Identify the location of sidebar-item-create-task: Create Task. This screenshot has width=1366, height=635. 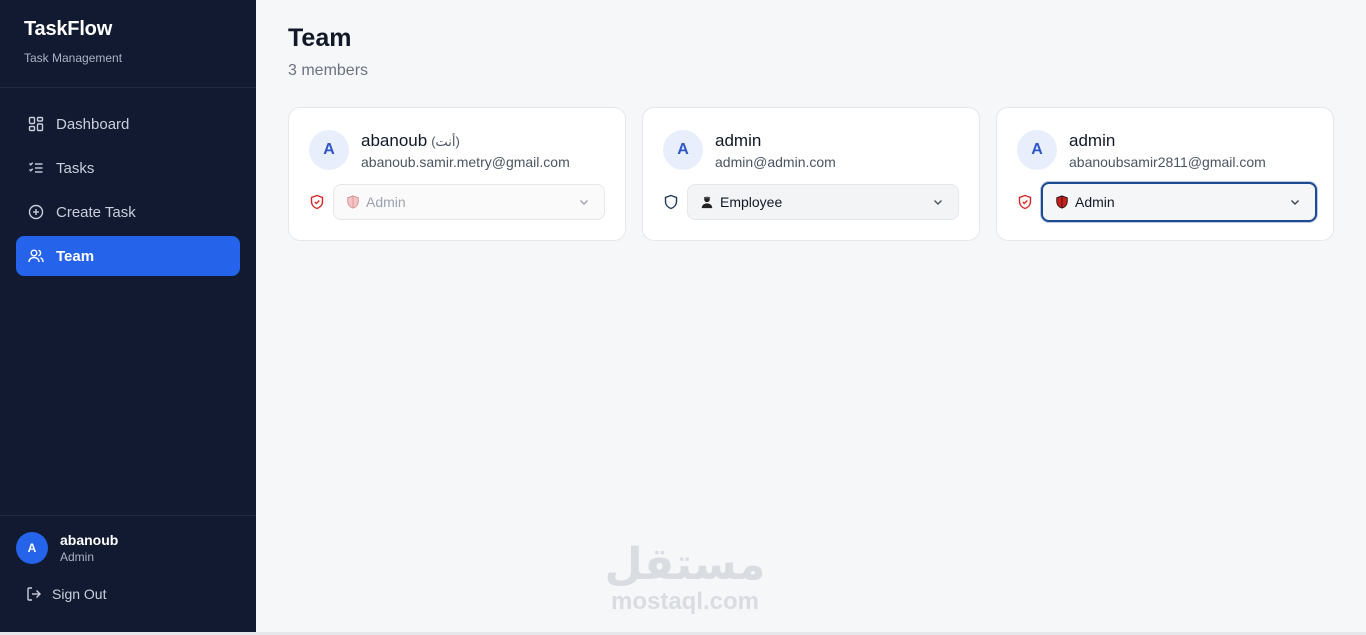
(128, 212).